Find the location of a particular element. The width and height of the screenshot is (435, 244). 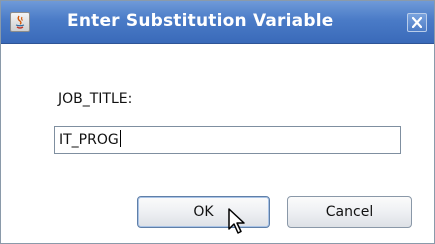

close-icon is located at coordinates (417, 22).